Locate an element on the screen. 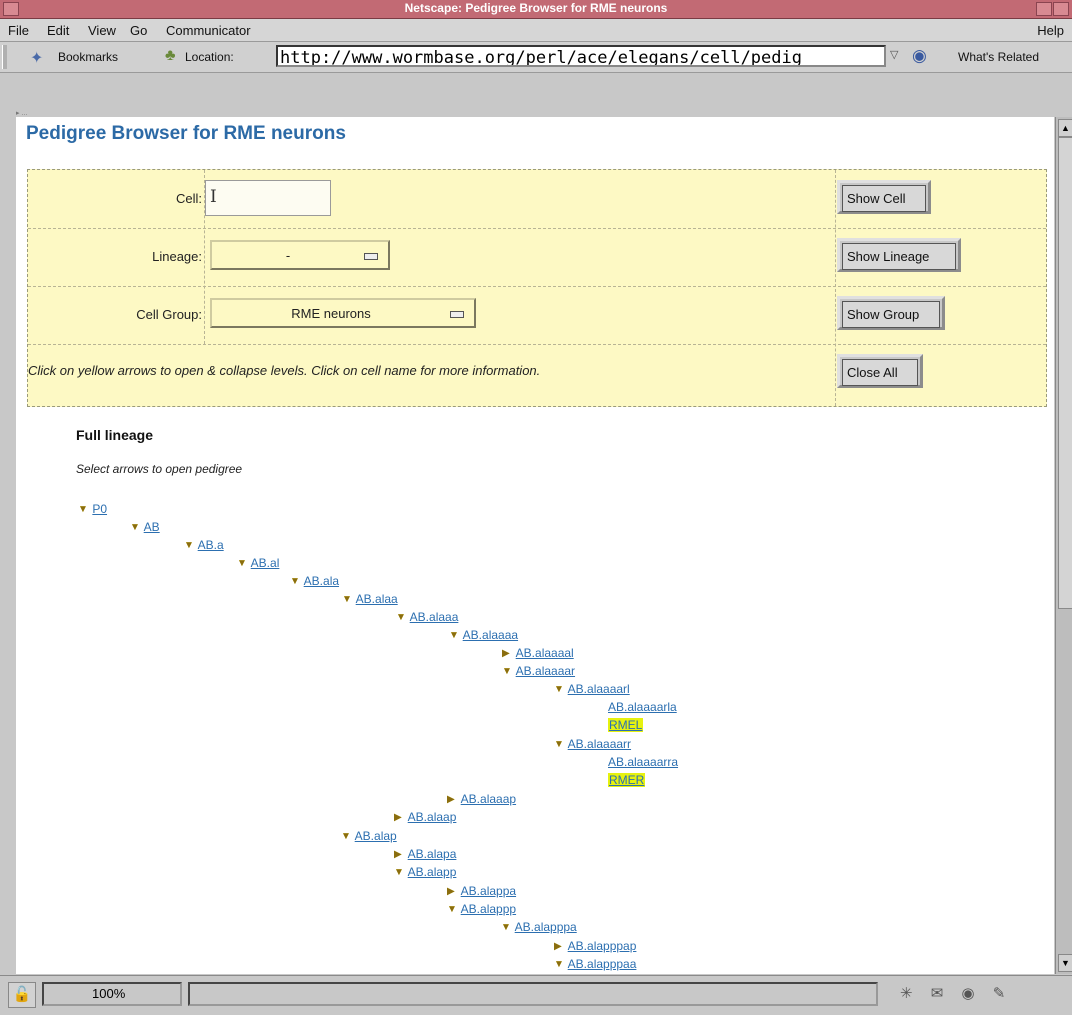 This screenshot has width=1072, height=1015. cell-link: AB.alaaaa is located at coordinates (490, 635).